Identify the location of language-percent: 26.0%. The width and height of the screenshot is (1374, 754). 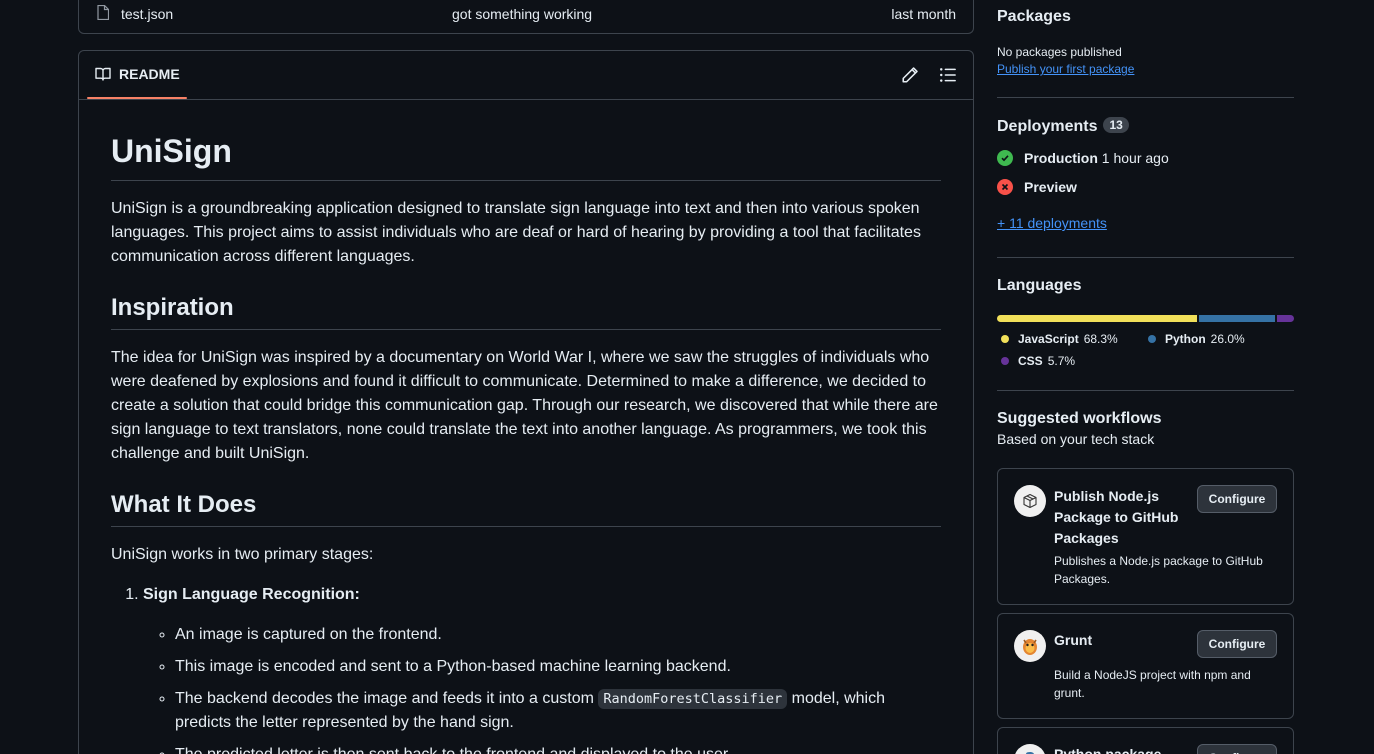
(1227, 339).